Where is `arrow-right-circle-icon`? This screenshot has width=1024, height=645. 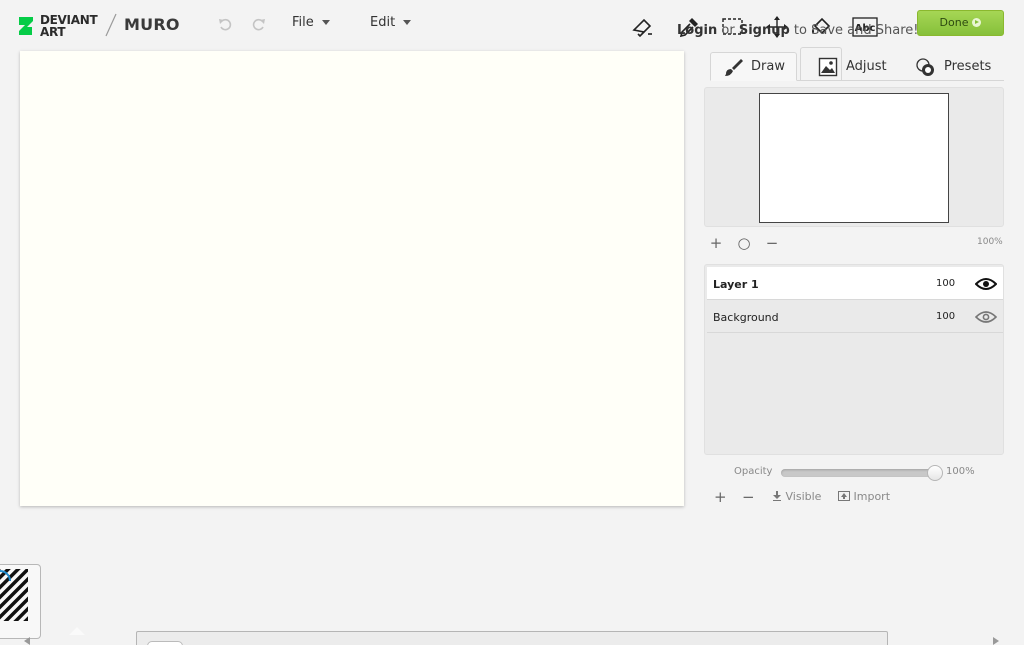 arrow-right-circle-icon is located at coordinates (977, 22).